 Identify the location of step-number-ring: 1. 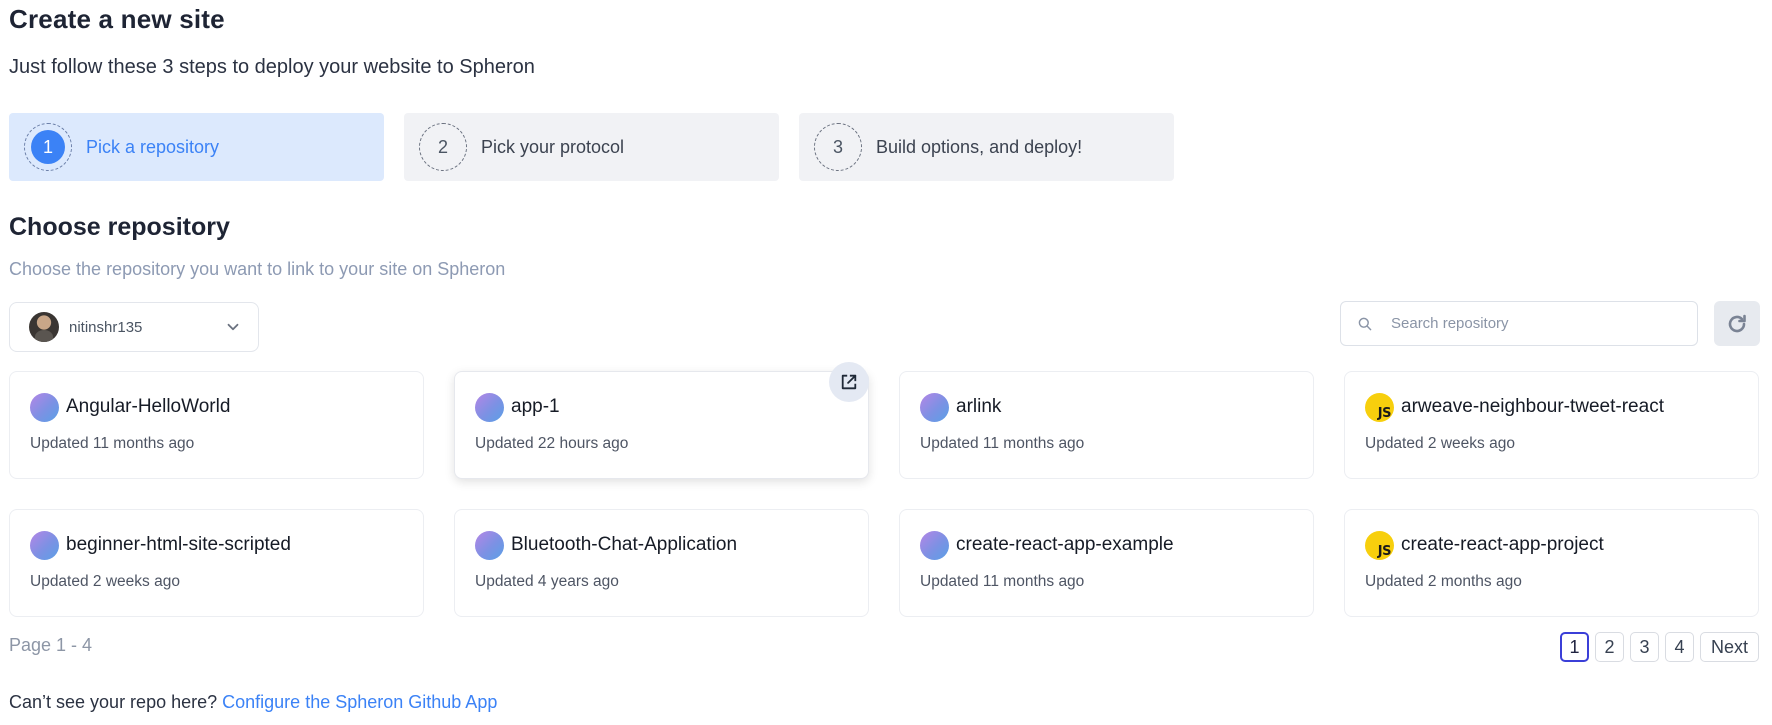
(48, 147).